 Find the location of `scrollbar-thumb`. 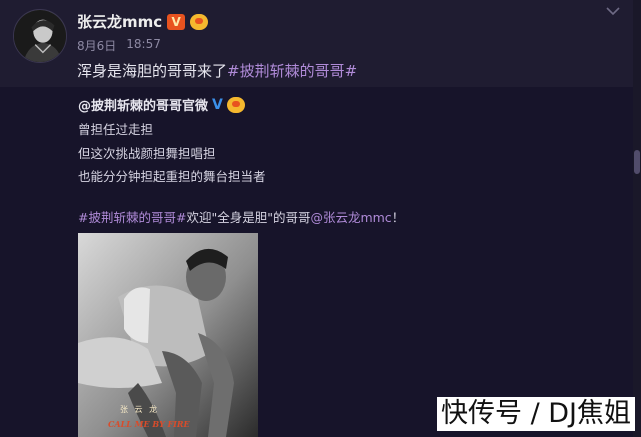

scrollbar-thumb is located at coordinates (637, 162).